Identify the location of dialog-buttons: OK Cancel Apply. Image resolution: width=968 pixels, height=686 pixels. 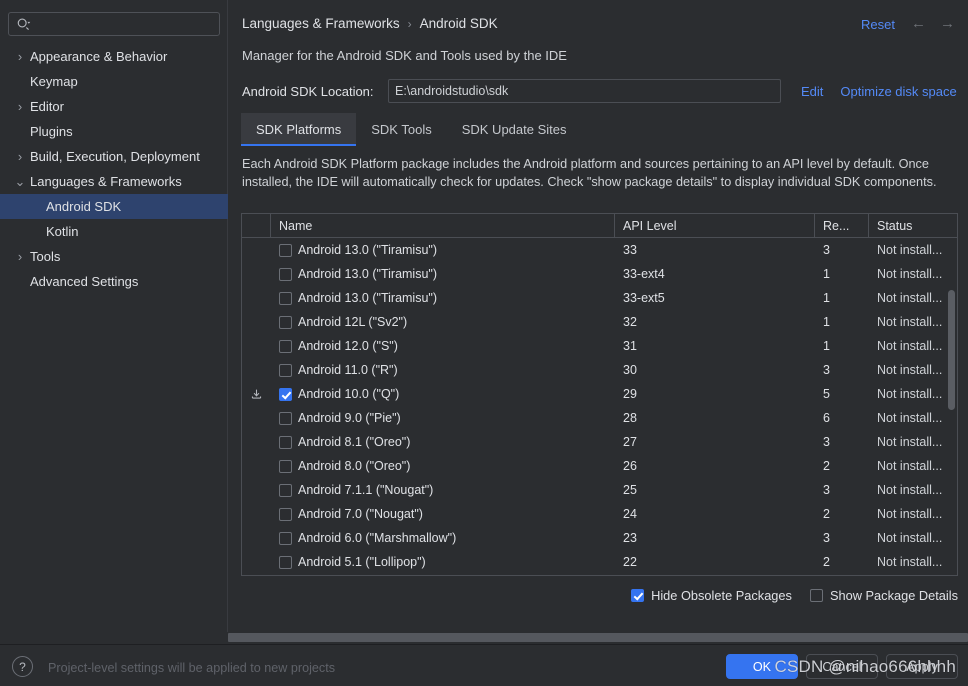
(842, 666).